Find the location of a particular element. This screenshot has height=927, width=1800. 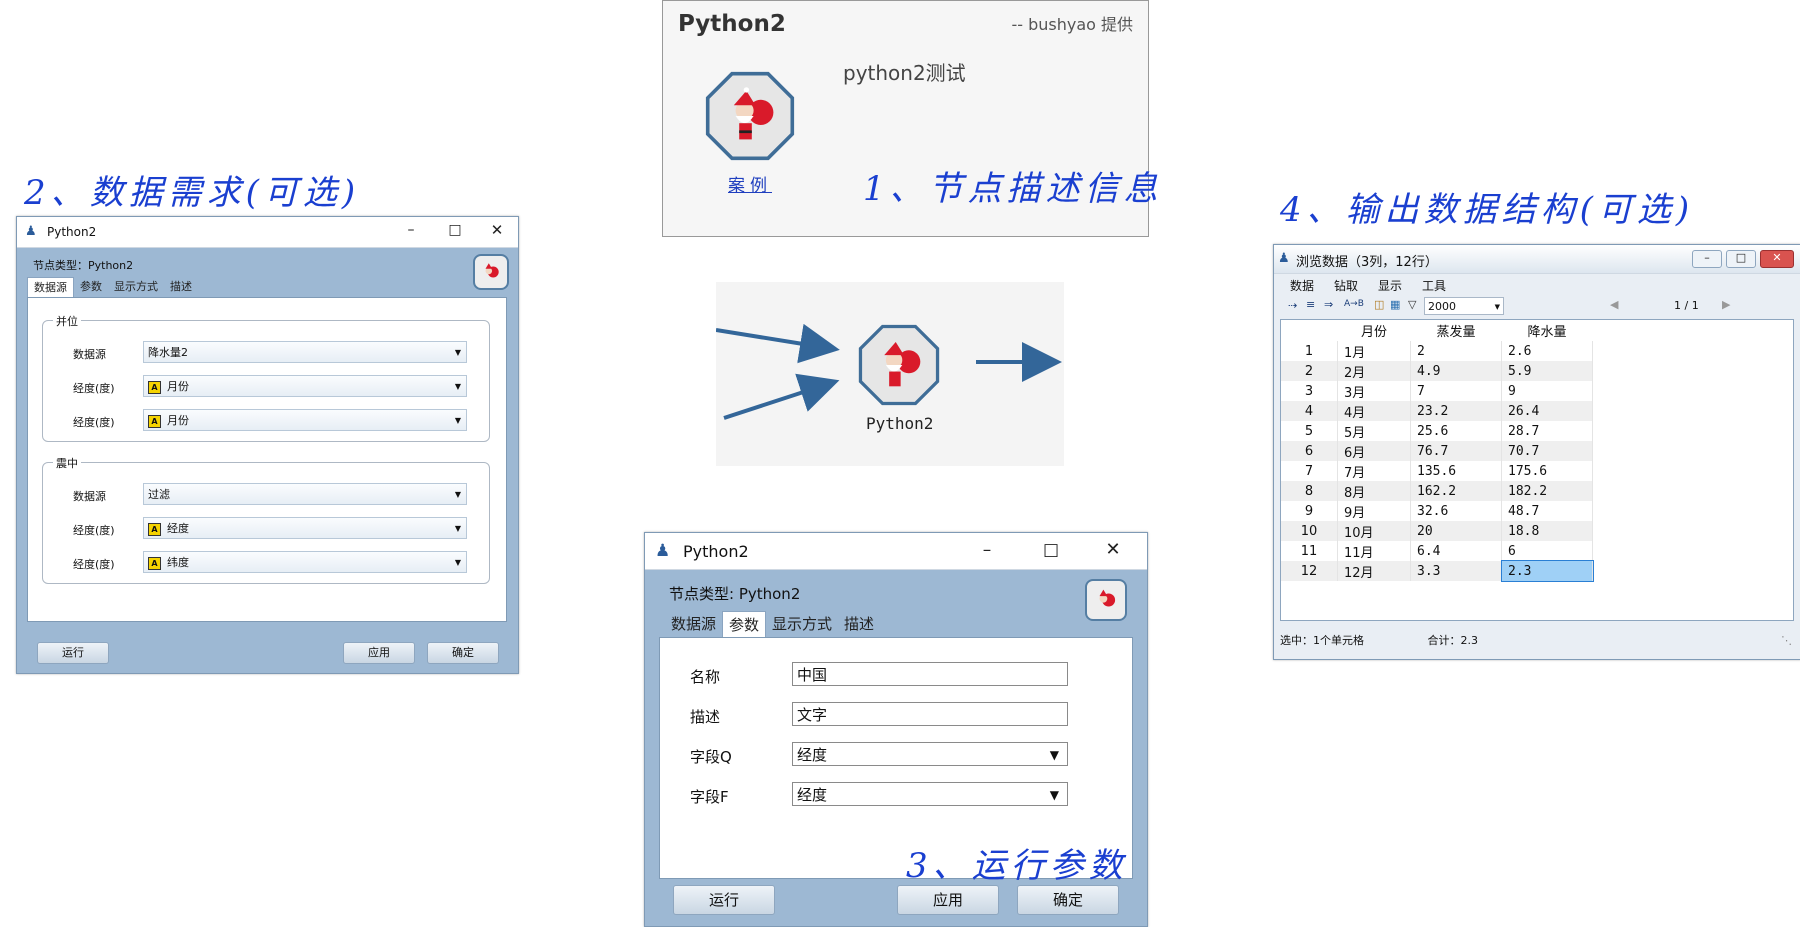

precipitation-cell: 48.7 is located at coordinates (1547, 511).